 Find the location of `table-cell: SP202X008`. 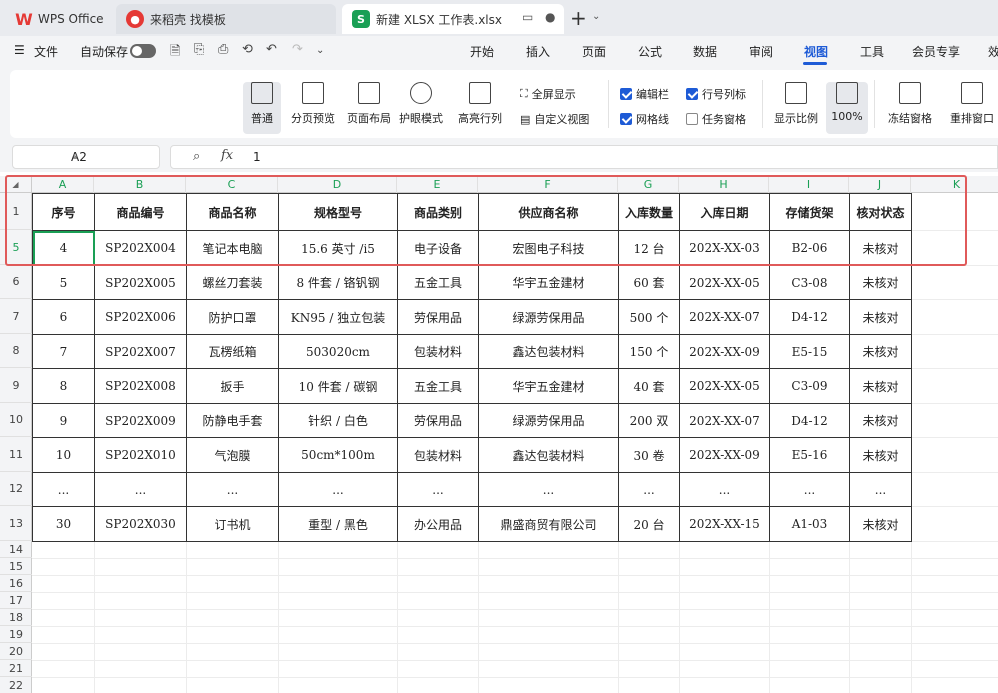

table-cell: SP202X008 is located at coordinates (140, 386).